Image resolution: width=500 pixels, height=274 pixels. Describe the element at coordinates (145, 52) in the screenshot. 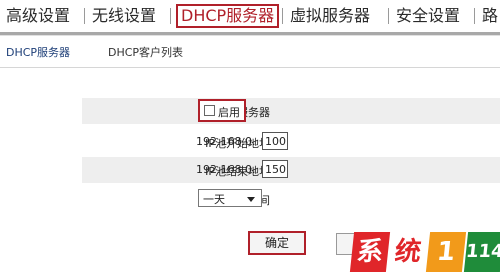

I see `subtab-dhcp-client-list: DHCP客户列表` at that location.